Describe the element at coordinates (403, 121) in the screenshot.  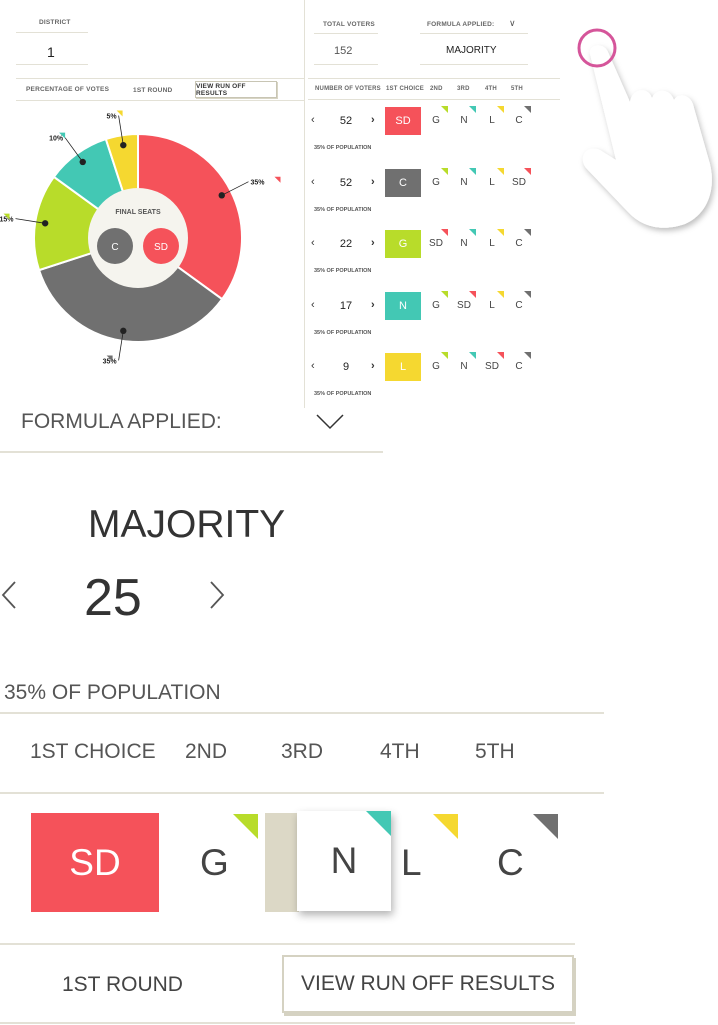
I see `row-first-choice-chip: SD` at that location.